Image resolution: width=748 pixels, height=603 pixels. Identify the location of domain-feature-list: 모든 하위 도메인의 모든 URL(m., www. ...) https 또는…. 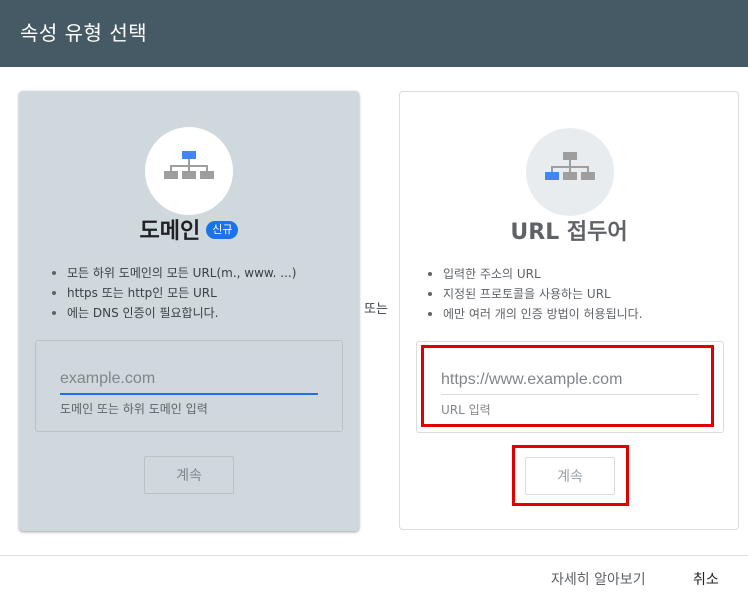
(199, 293).